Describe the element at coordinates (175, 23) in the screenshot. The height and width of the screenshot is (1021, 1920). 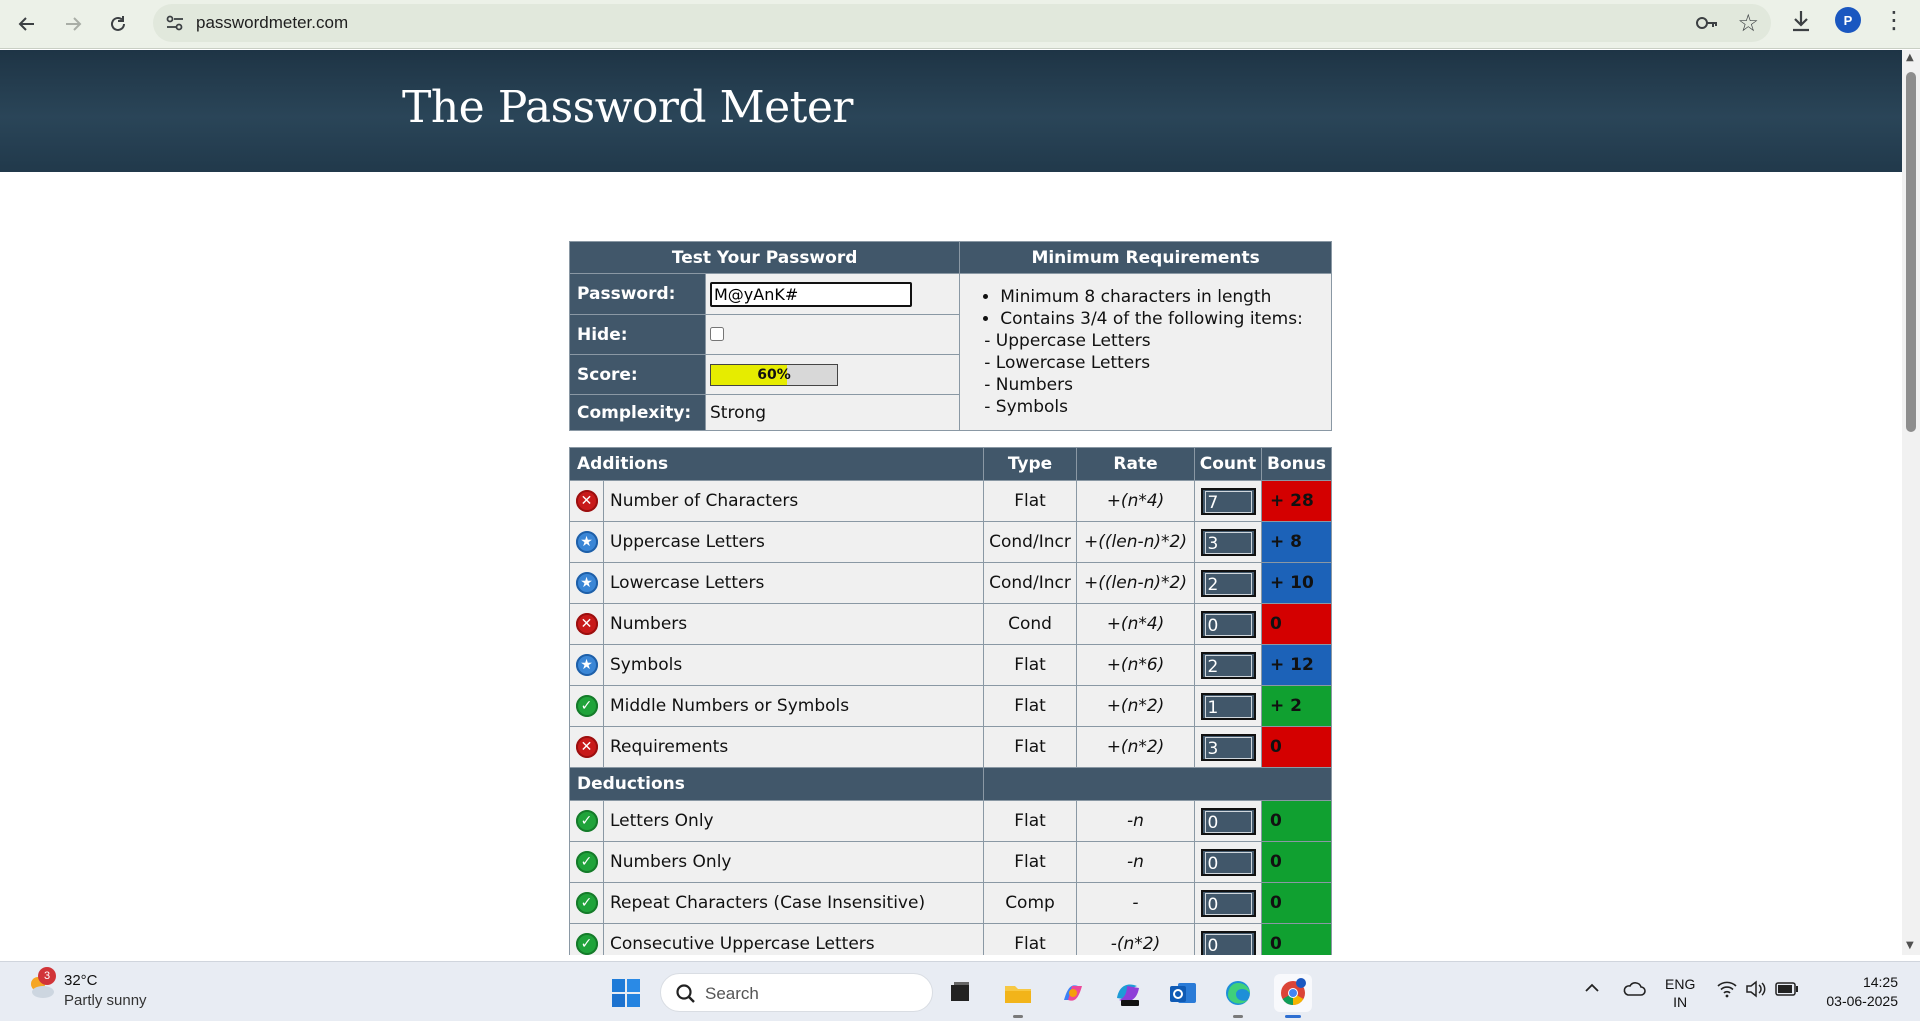
I see `site-info-icon` at that location.